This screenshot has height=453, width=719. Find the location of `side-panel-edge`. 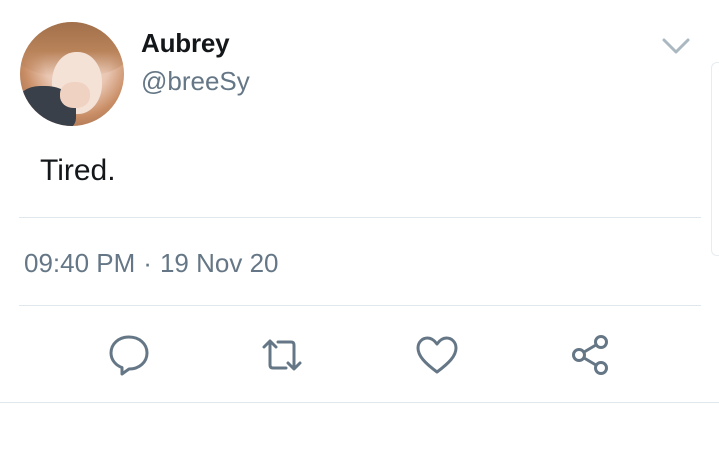

side-panel-edge is located at coordinates (715, 159).